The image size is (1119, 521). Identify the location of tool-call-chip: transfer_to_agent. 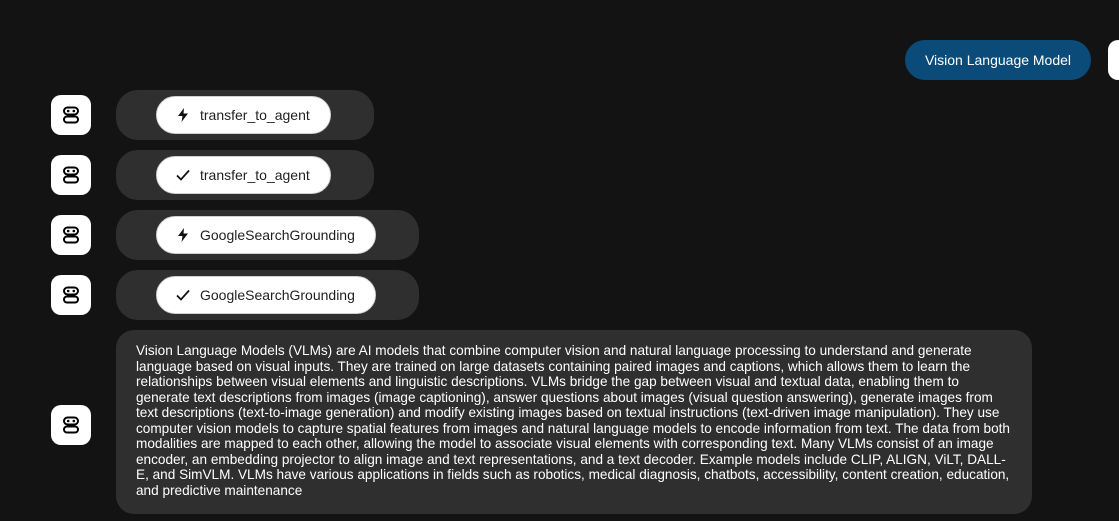
(243, 115).